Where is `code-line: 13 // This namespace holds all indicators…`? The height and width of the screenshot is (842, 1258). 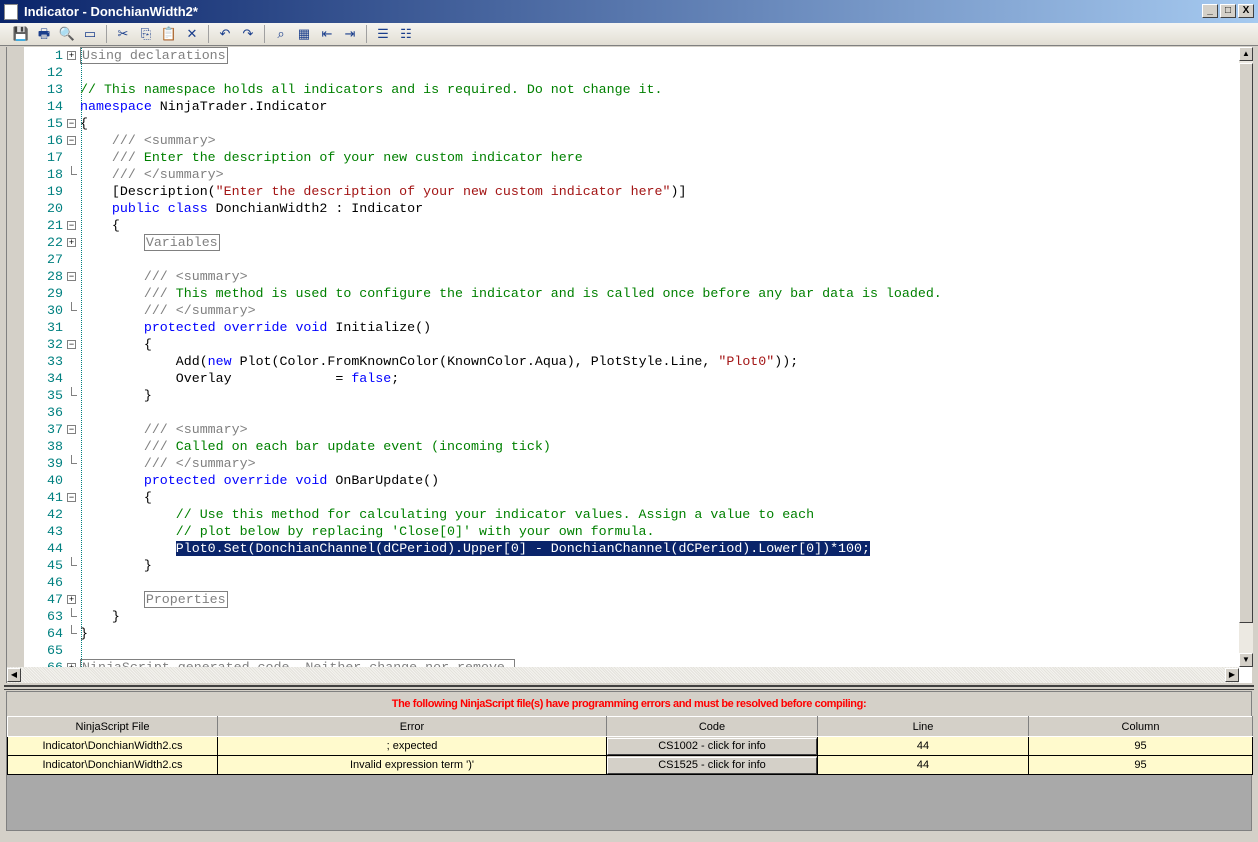 code-line: 13 // This namespace holds all indicators… is located at coordinates (631, 89).